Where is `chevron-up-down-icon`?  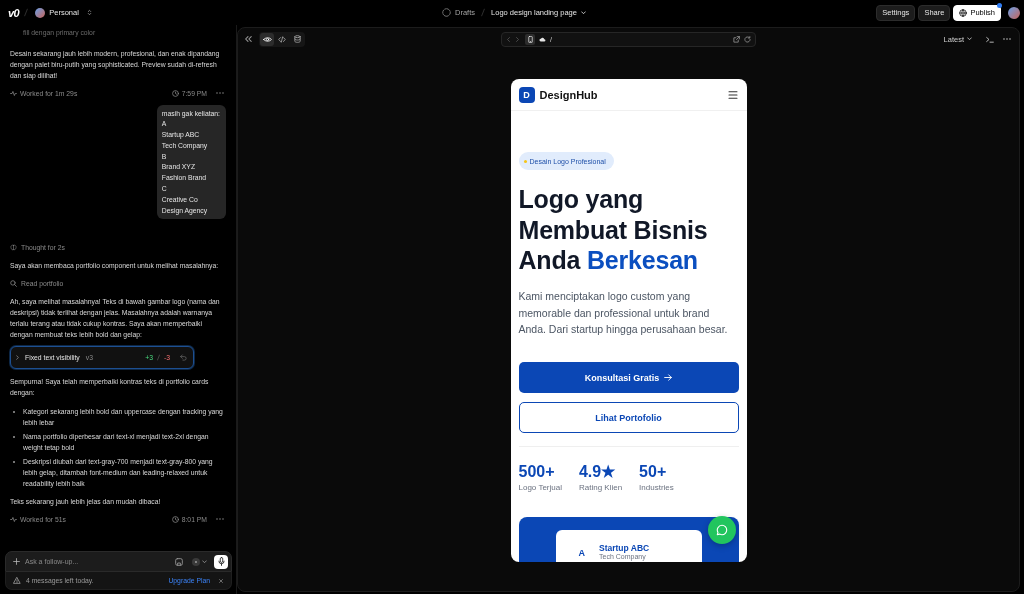
chevron-up-down-icon is located at coordinates (89, 12).